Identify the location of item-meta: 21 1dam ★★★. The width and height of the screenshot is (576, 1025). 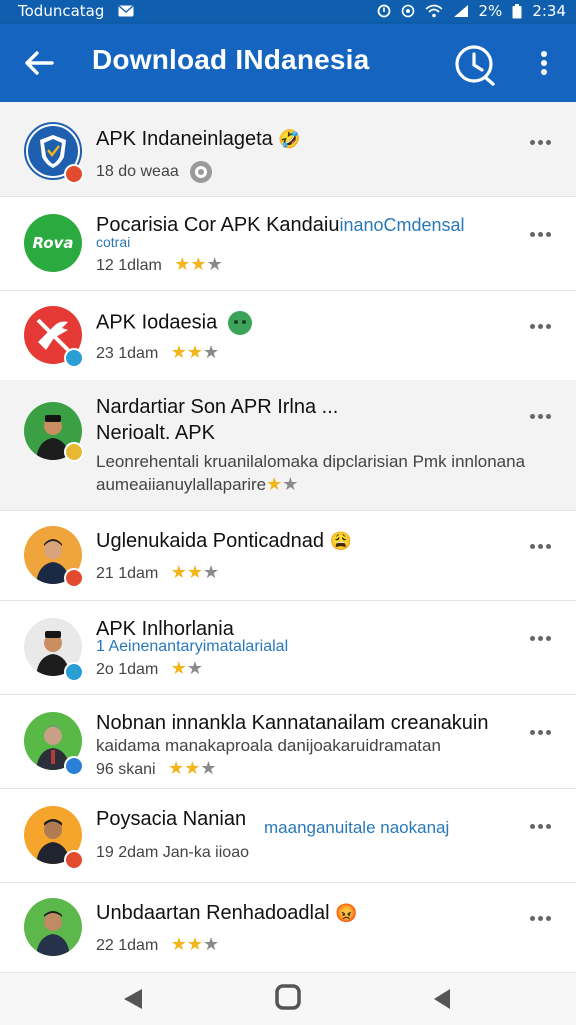
(157, 572).